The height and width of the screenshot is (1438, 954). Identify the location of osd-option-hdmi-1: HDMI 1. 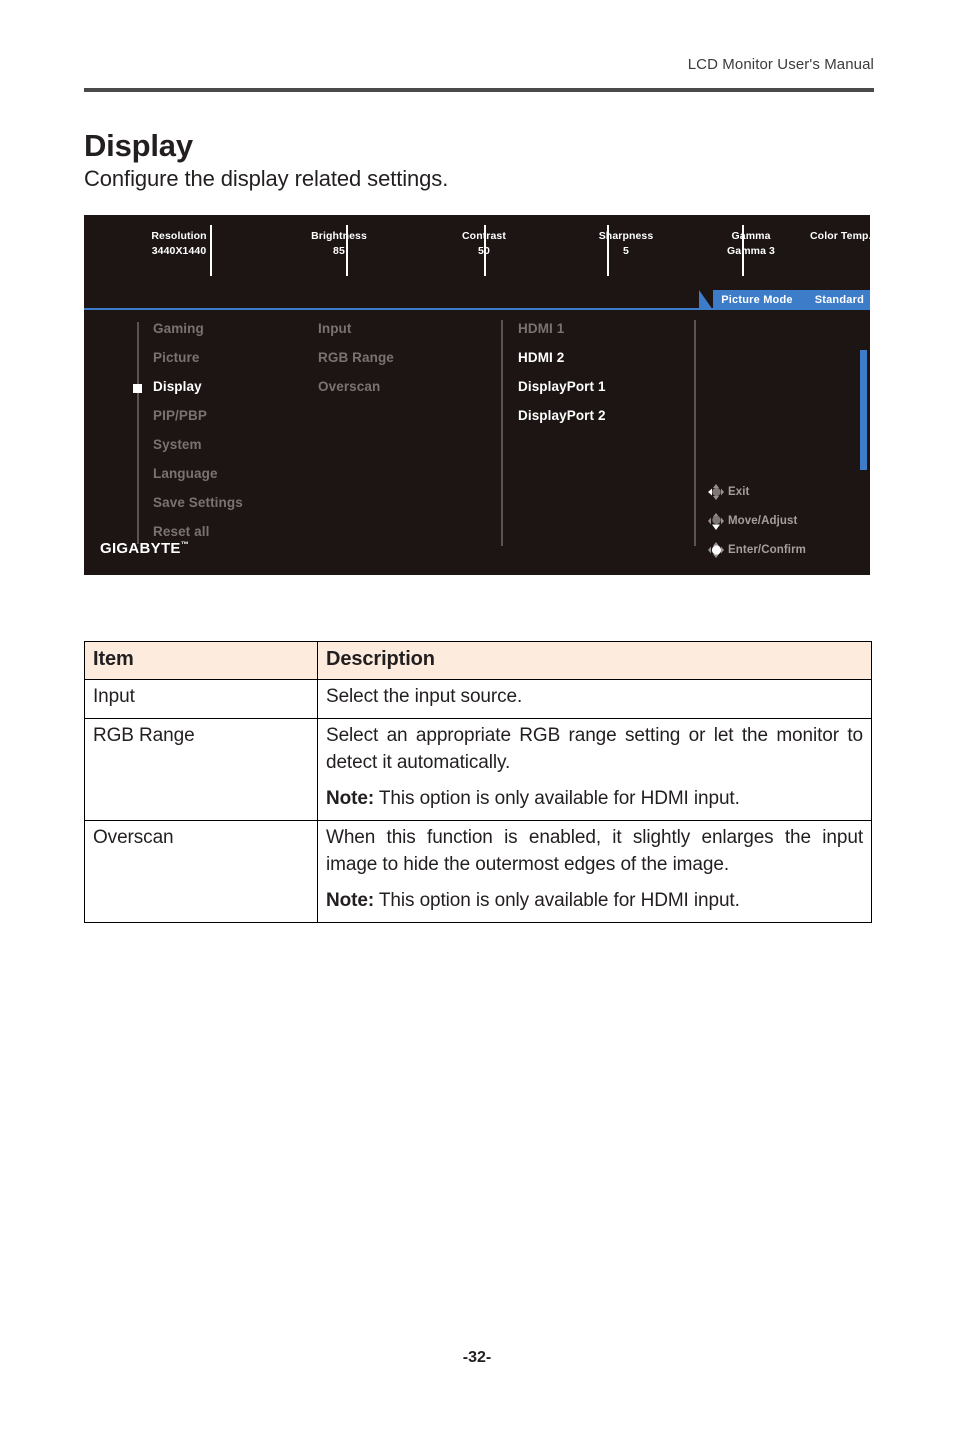
(541, 328).